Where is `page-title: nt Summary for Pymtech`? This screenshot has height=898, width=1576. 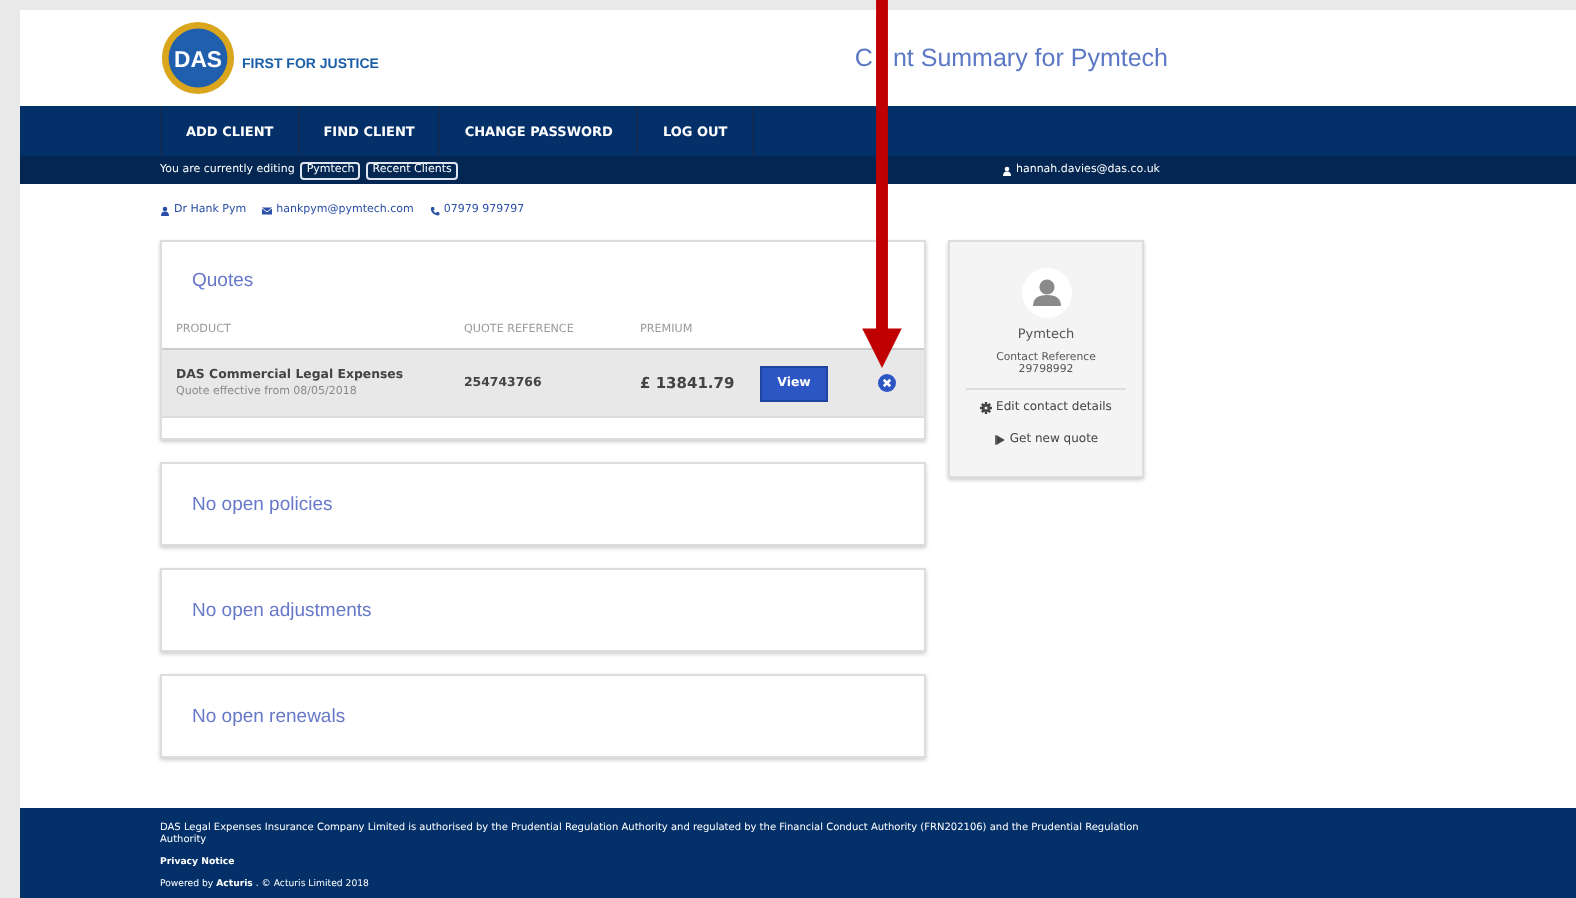
page-title: nt Summary for Pymtech is located at coordinates (1030, 58).